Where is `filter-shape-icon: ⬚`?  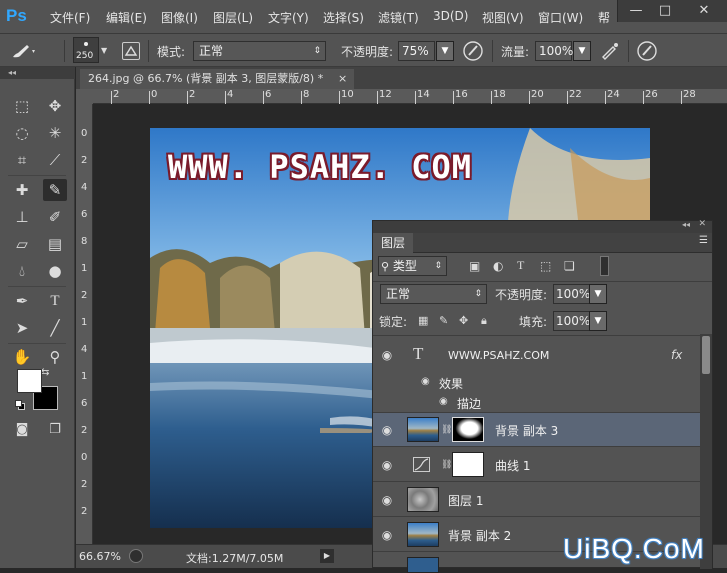
filter-shape-icon: ⬚ is located at coordinates (545, 266).